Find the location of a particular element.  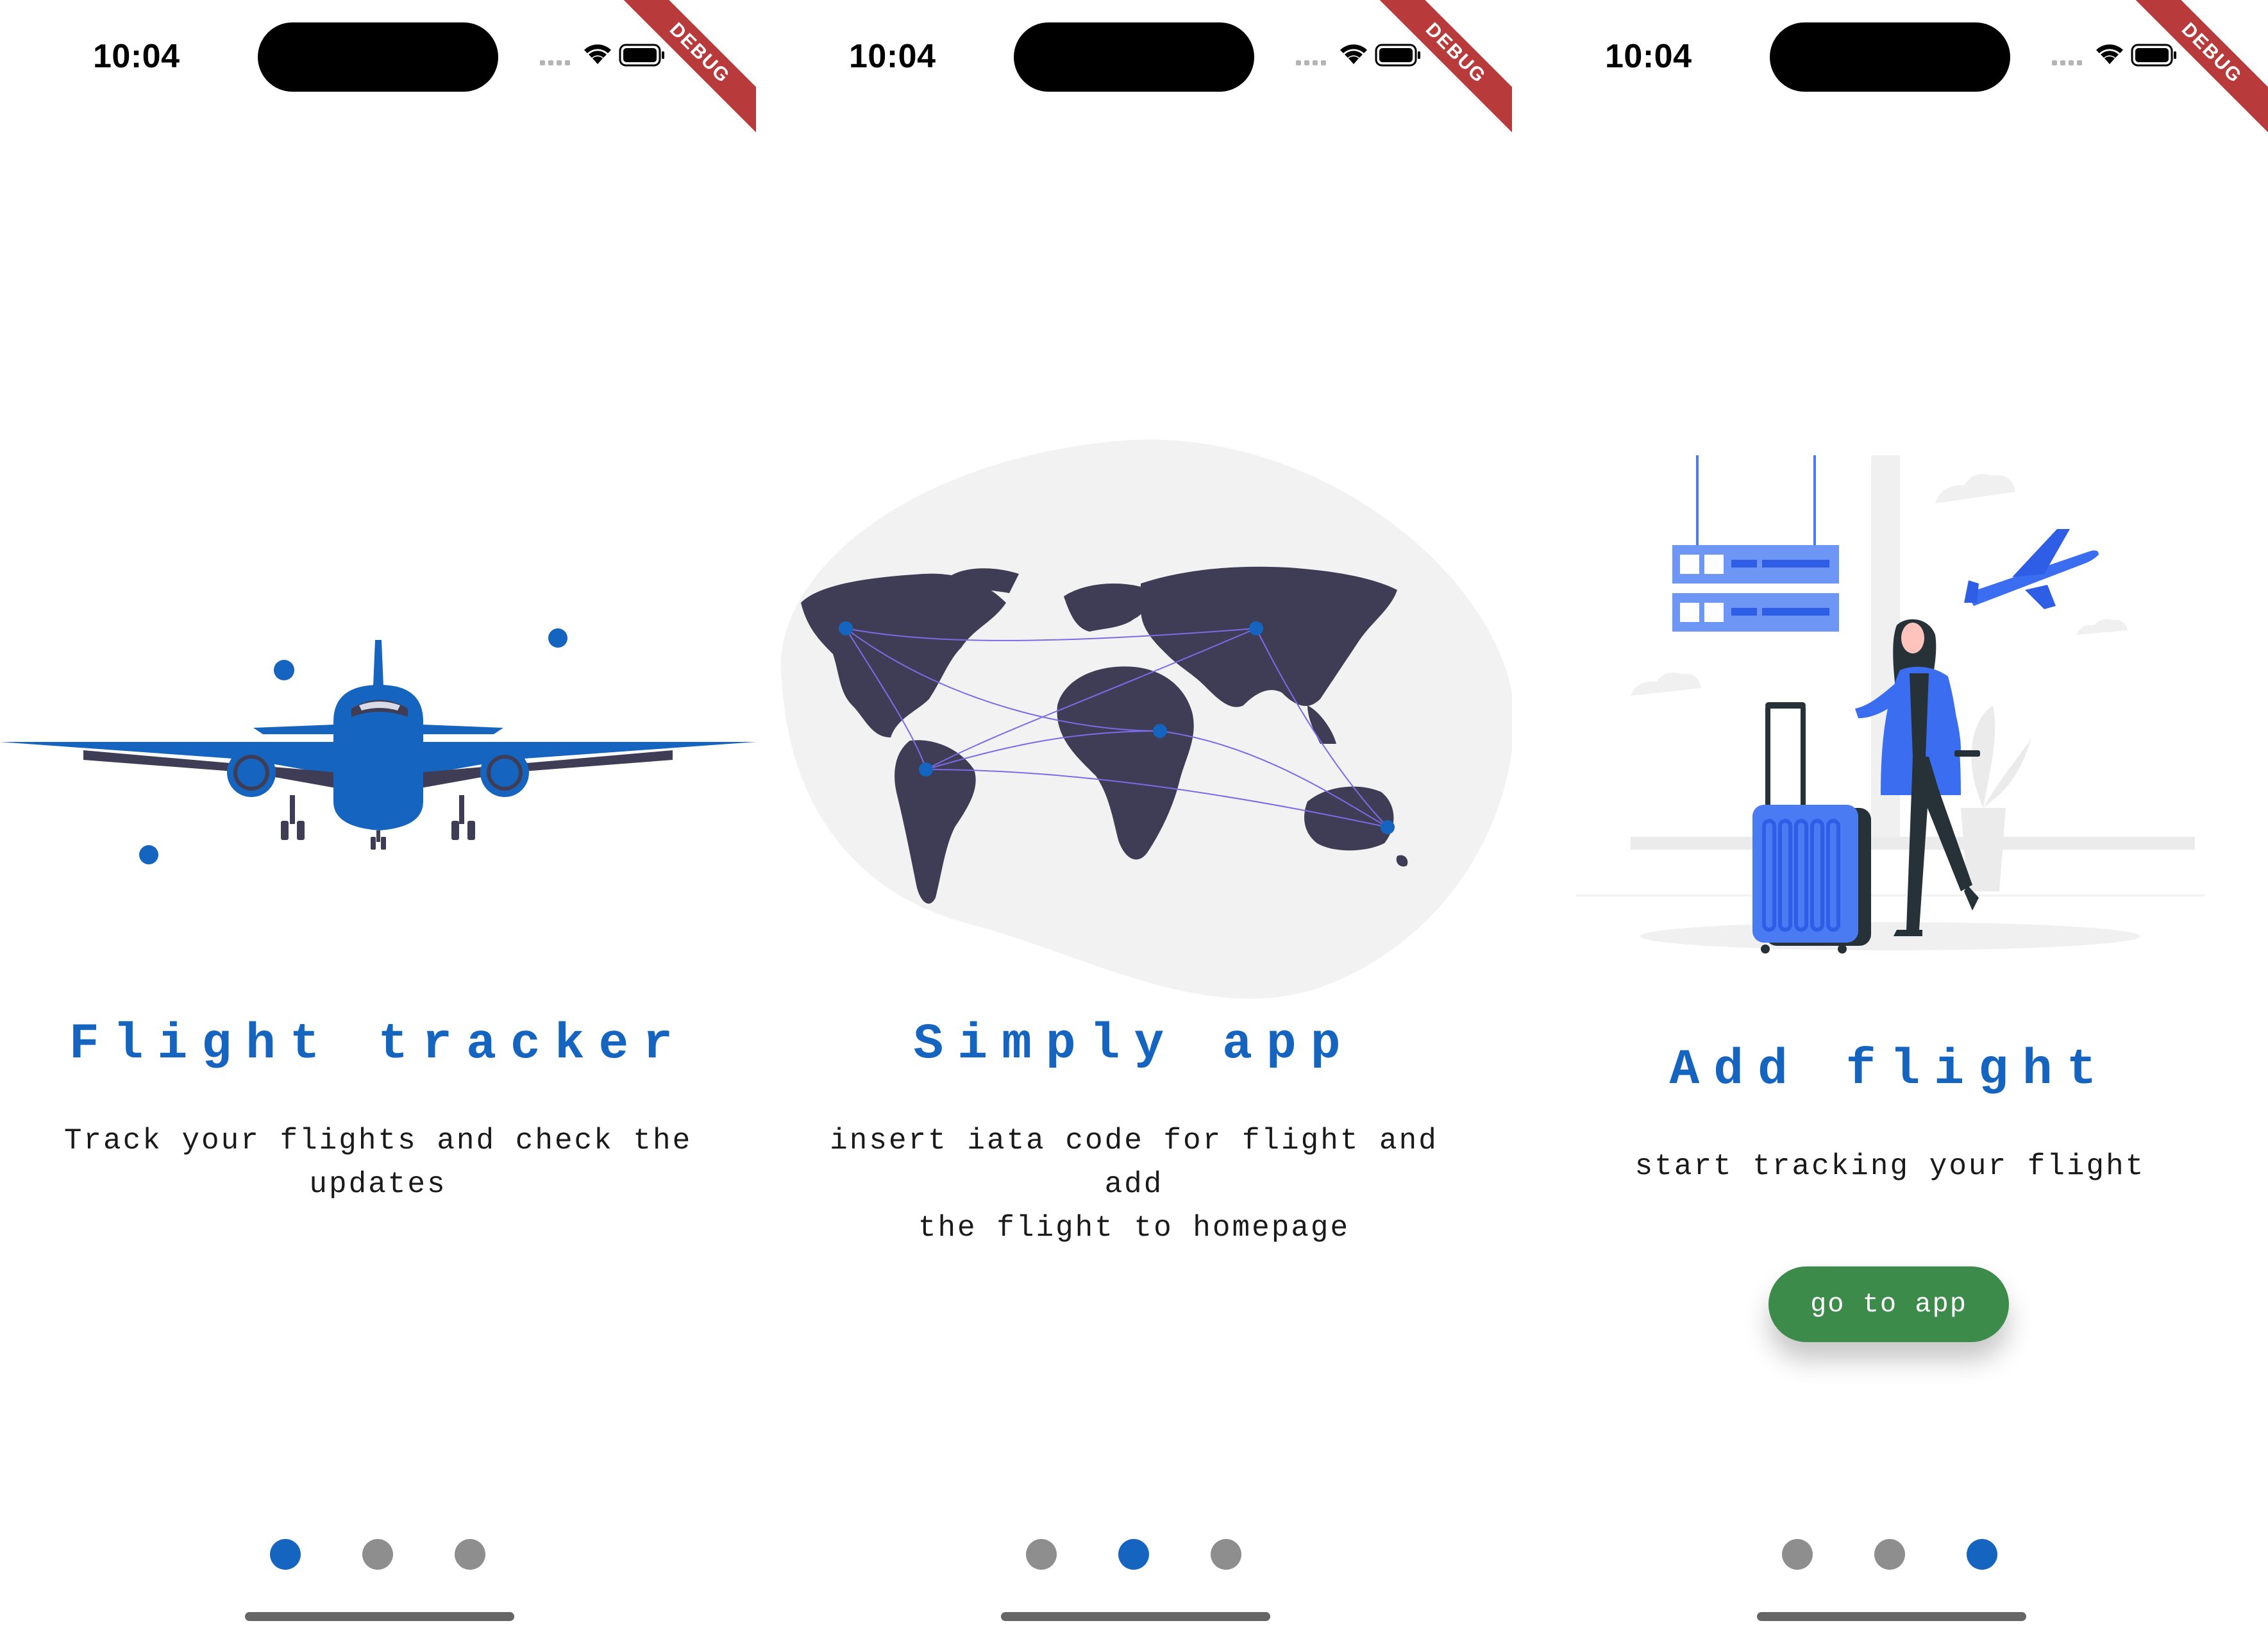

description-line: the flight to homepage is located at coordinates (1134, 1228).